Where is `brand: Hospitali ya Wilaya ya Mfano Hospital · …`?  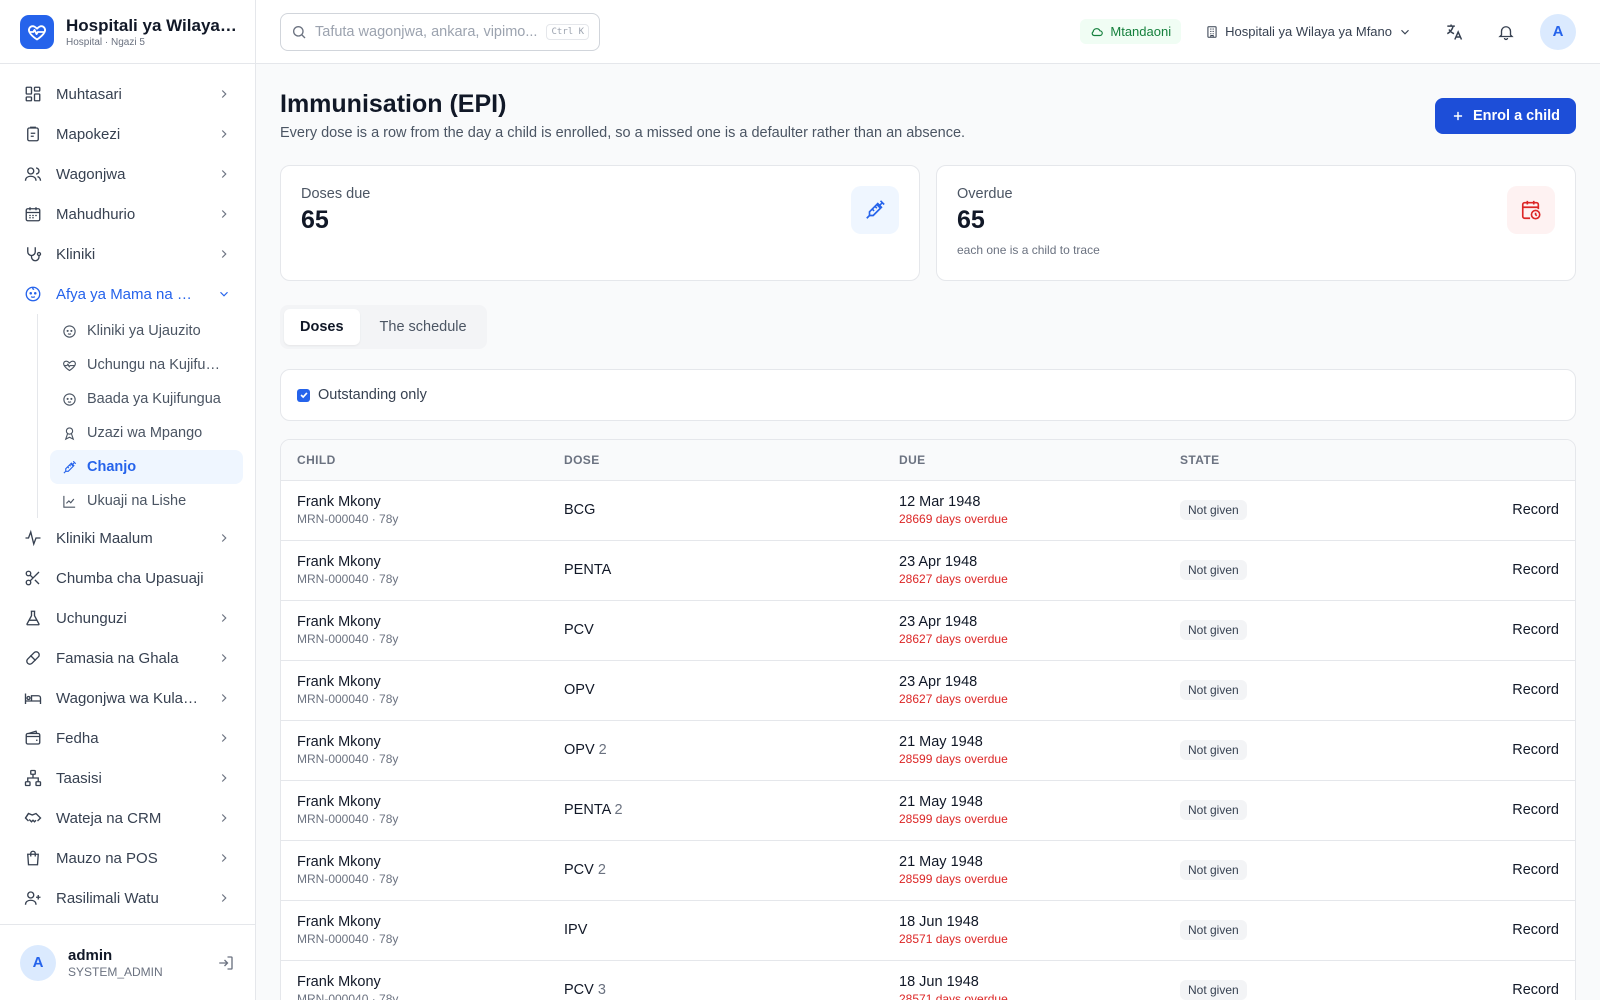 brand: Hospitali ya Wilaya ya Mfano Hospital · … is located at coordinates (127, 32).